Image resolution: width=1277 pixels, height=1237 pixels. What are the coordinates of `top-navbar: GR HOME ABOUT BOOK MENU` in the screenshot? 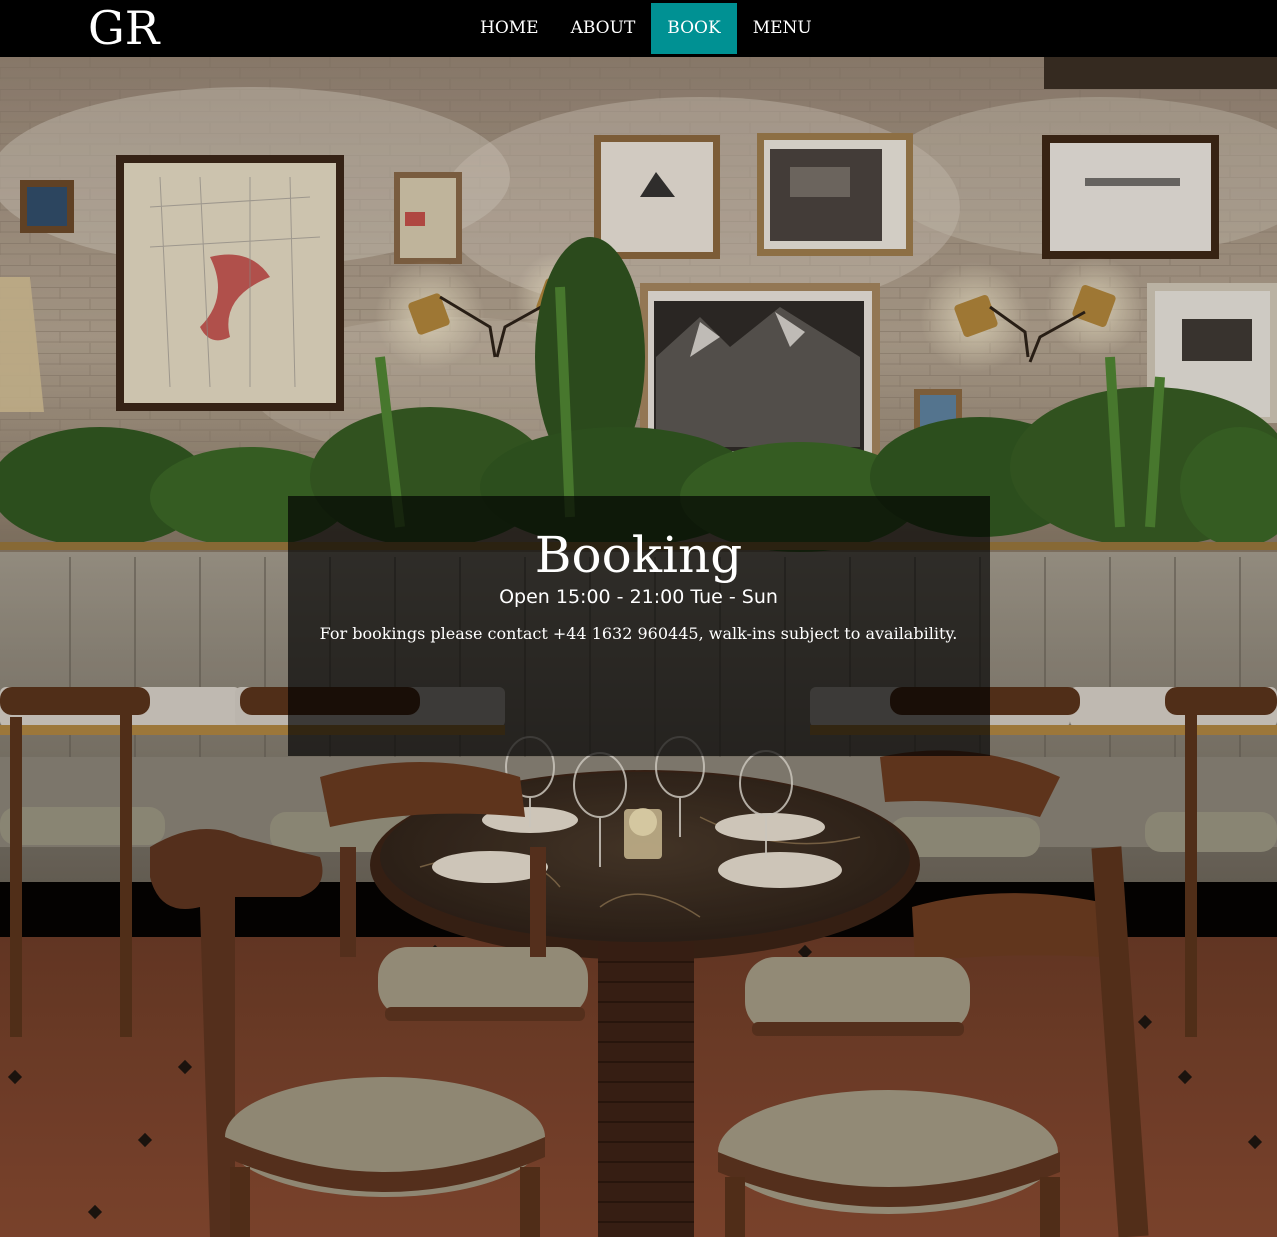 It's located at (638, 28).